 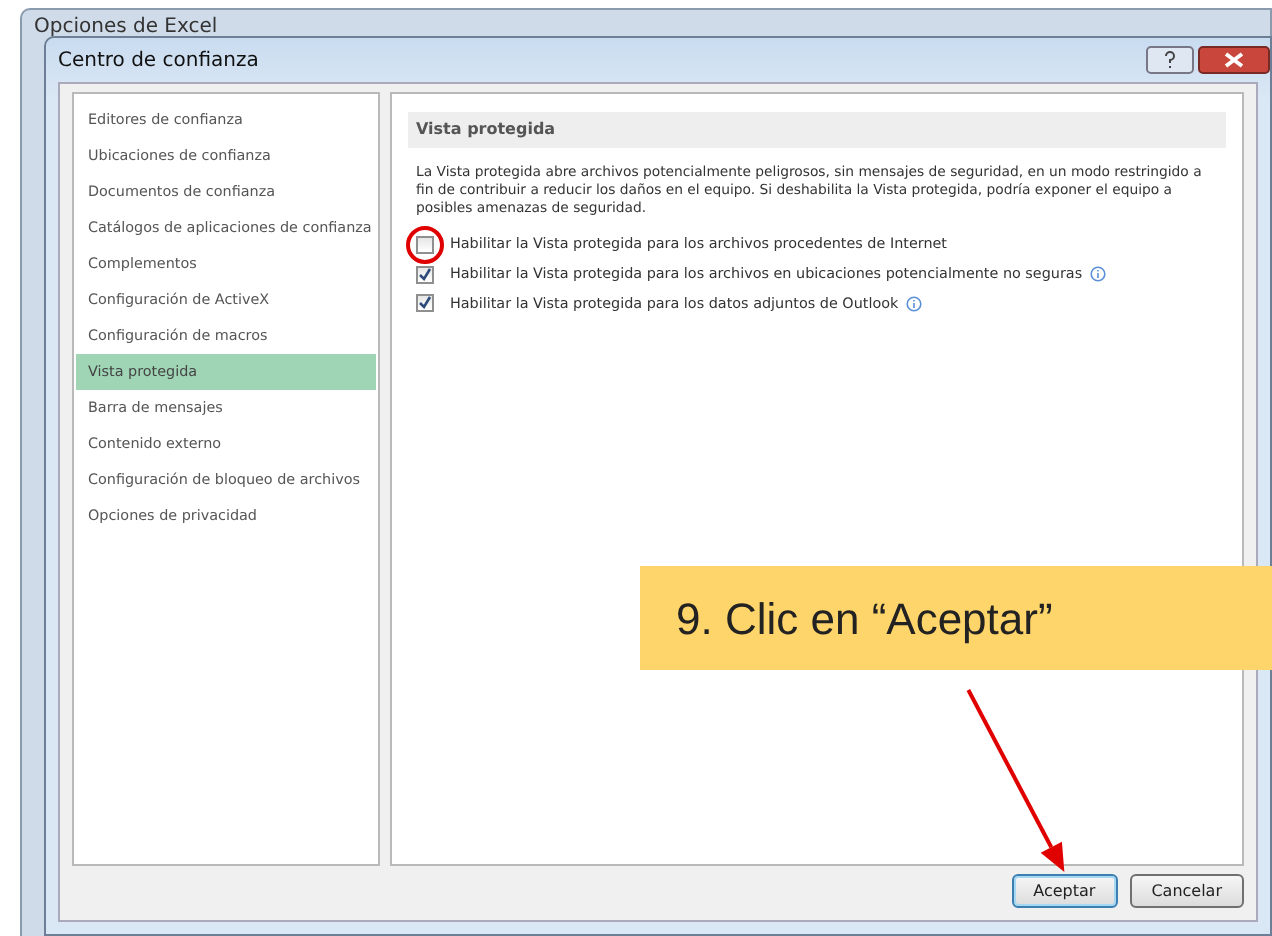 I want to click on dialog-title: Centro de confianza, so click(x=158, y=61).